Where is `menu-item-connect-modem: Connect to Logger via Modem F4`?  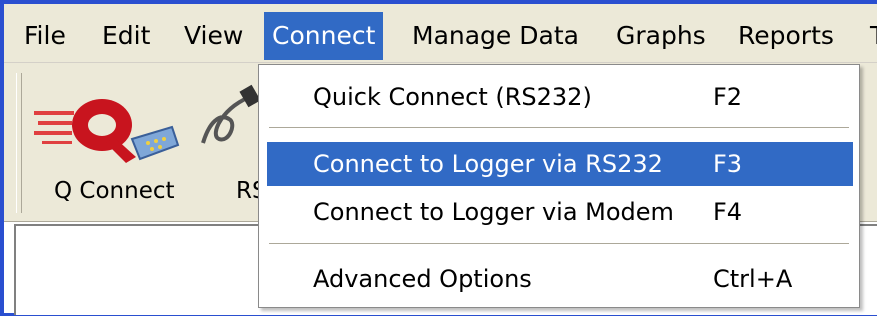
menu-item-connect-modem: Connect to Logger via Modem F4 is located at coordinates (560, 212).